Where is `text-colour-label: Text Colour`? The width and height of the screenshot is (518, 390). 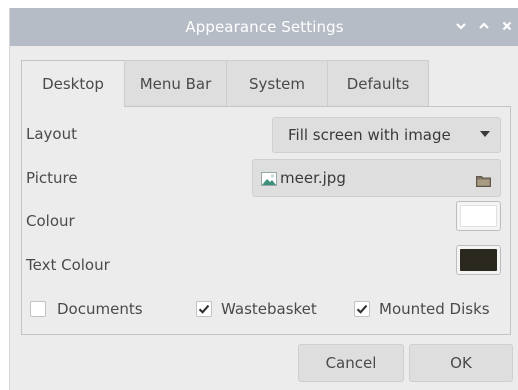 text-colour-label: Text Colour is located at coordinates (68, 265).